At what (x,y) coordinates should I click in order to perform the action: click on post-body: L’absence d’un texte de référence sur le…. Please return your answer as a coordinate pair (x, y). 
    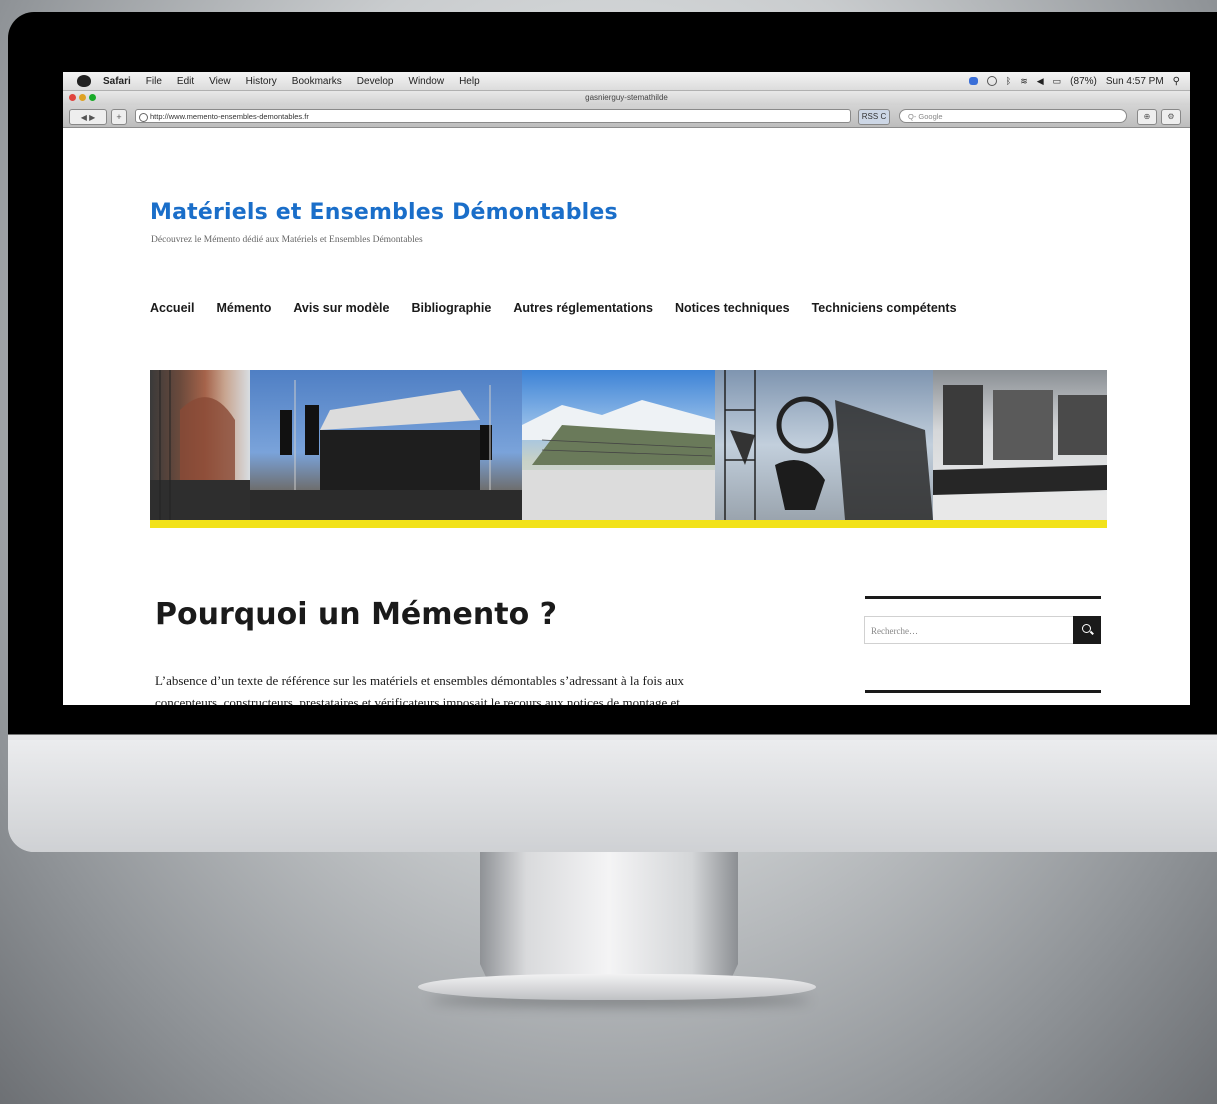
    Looking at the image, I should click on (490, 687).